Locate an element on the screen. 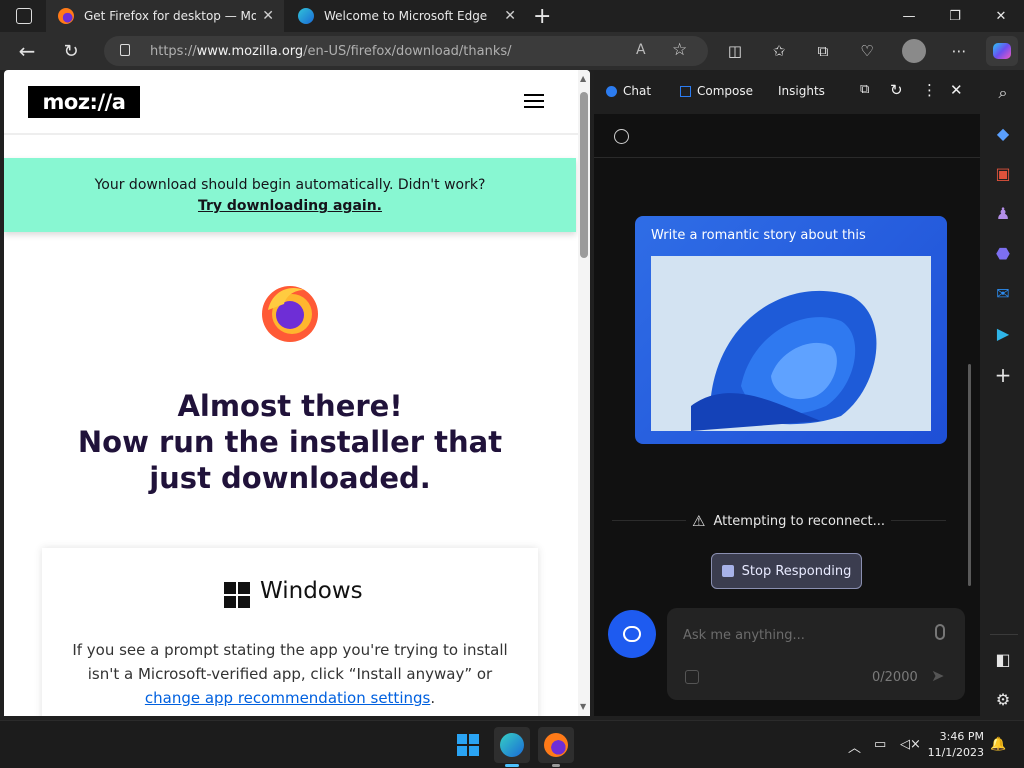  close-window-button: ✕ is located at coordinates (1001, 16).